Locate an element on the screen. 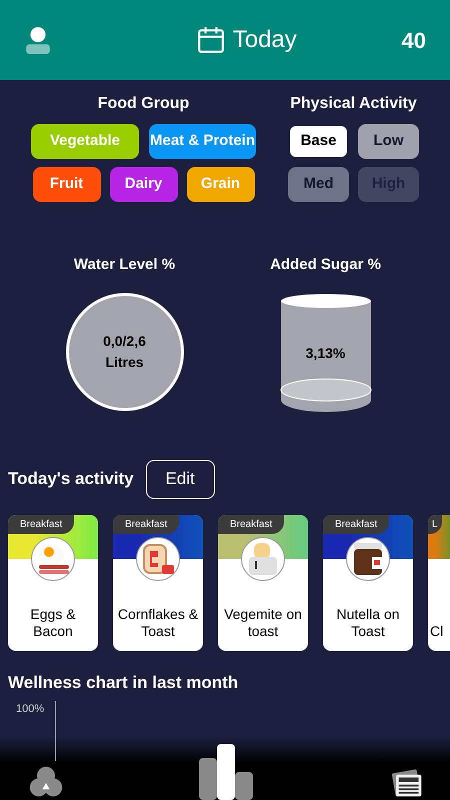  water-level-title: Water Level % is located at coordinates (125, 265).